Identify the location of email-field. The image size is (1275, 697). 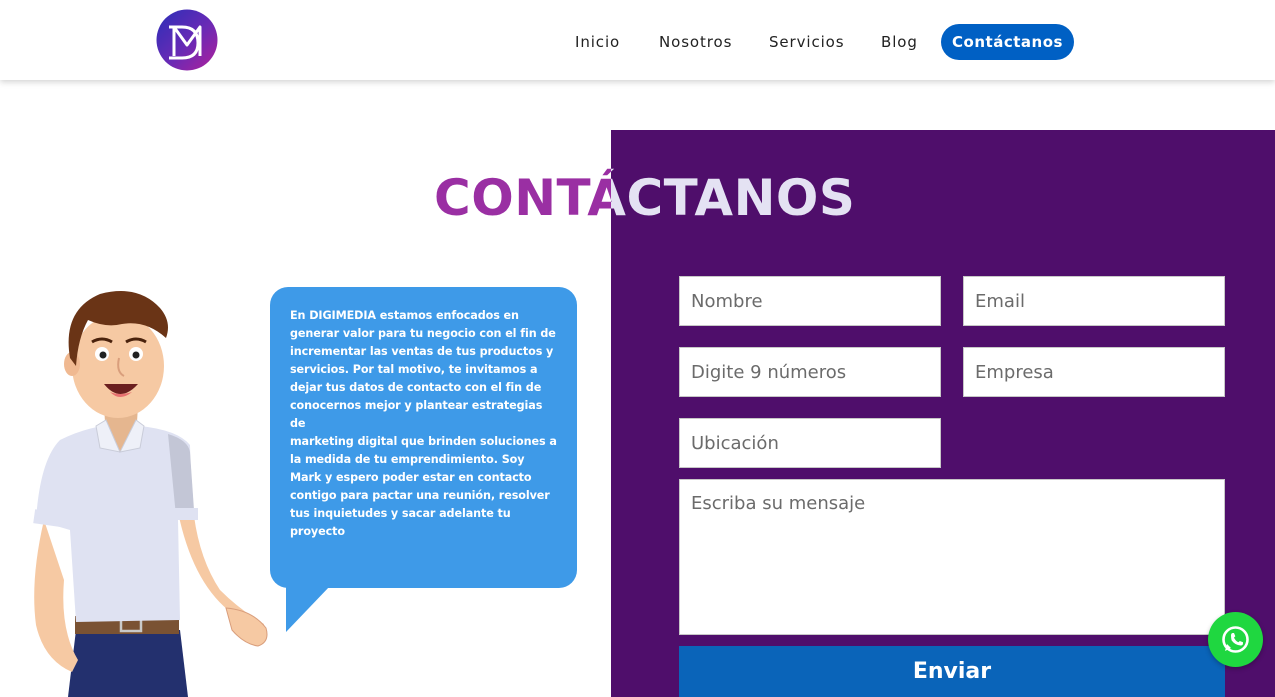
(1094, 301).